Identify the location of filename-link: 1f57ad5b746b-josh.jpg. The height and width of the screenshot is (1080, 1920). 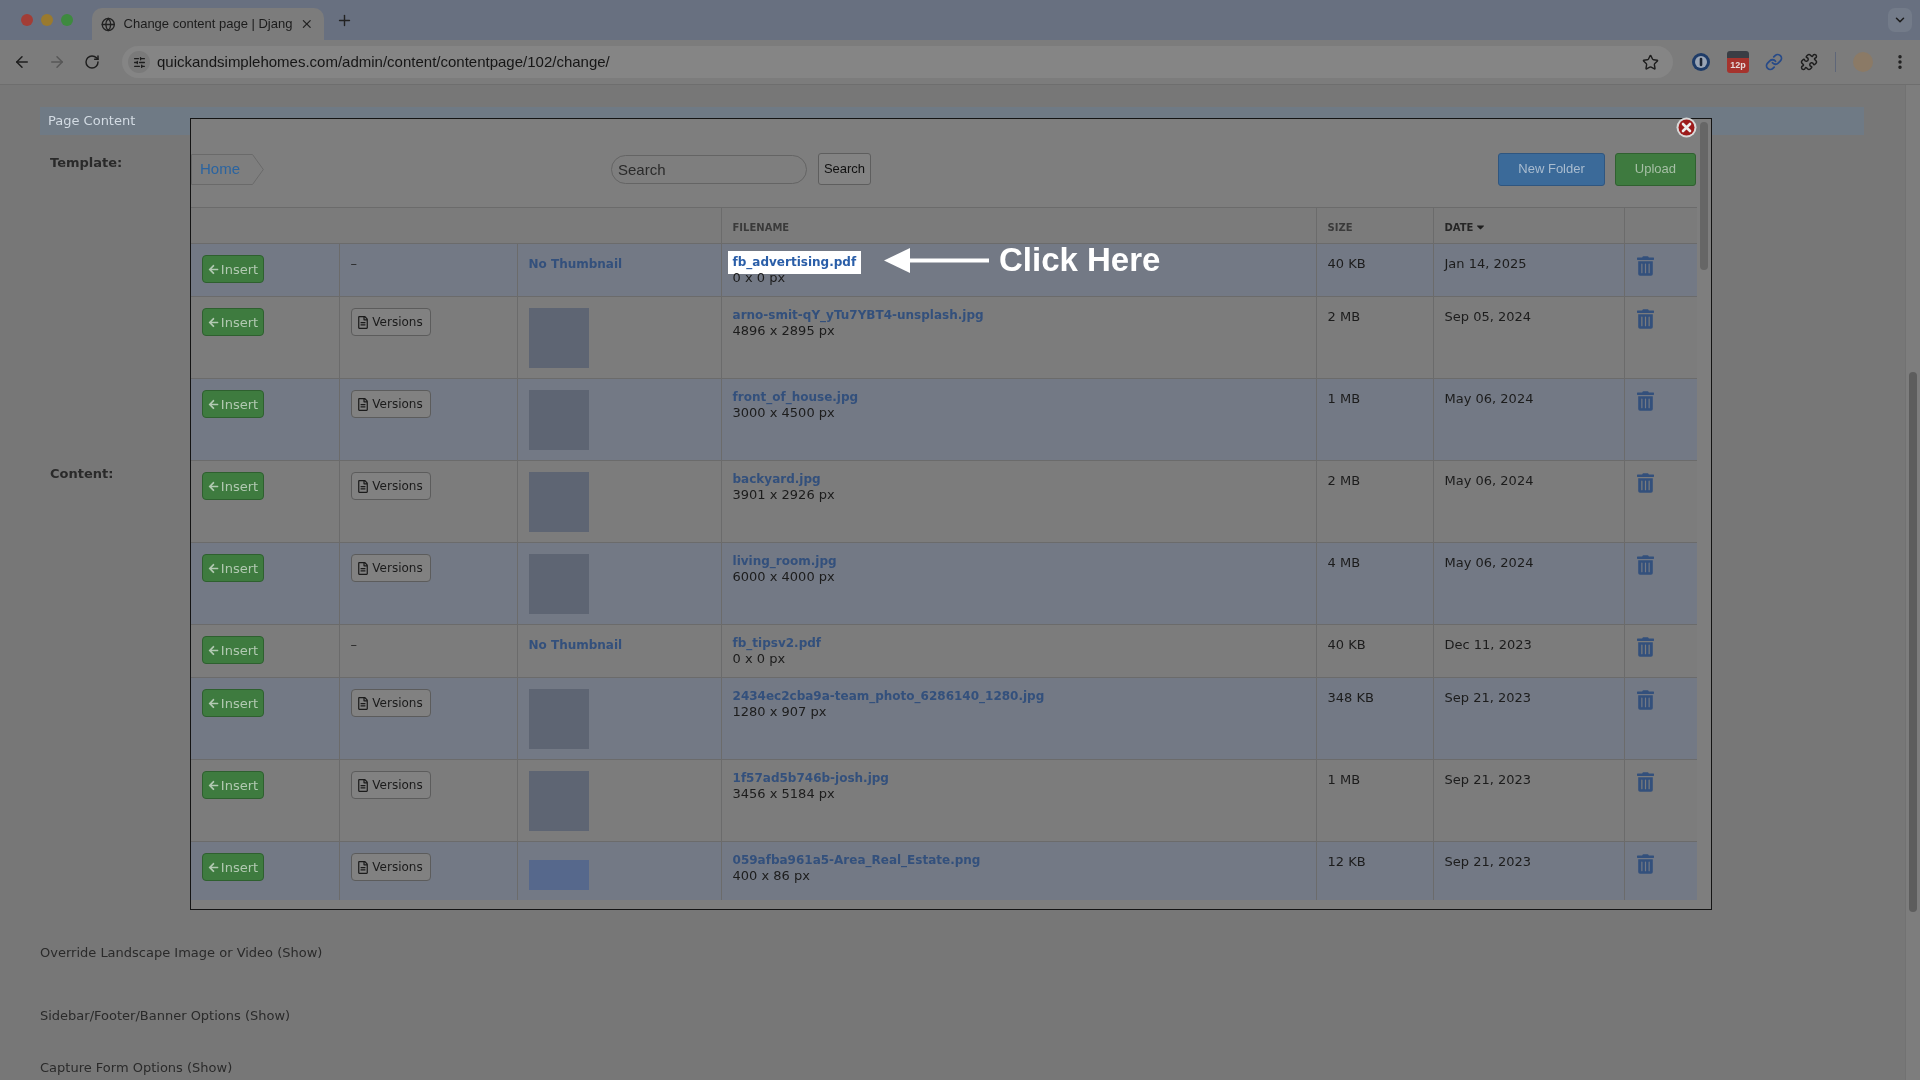
(810, 778).